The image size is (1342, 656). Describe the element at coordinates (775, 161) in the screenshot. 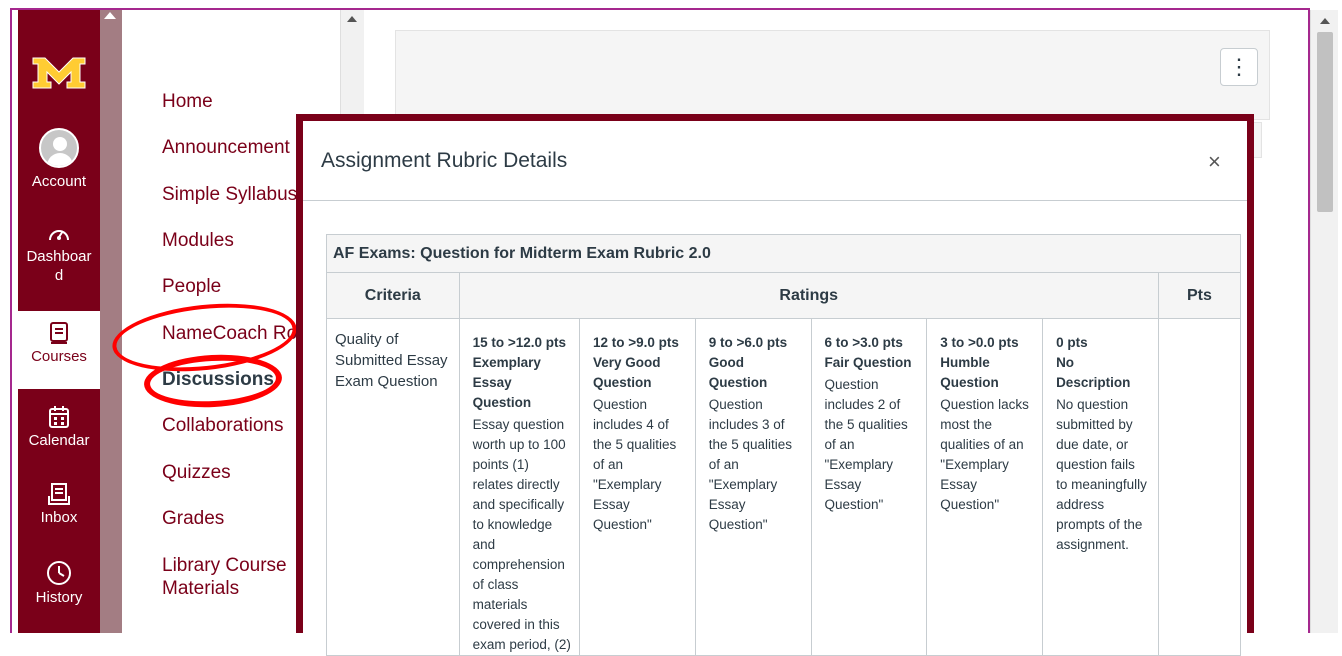

I see `modal-header: Assignment Rubric Details ×` at that location.